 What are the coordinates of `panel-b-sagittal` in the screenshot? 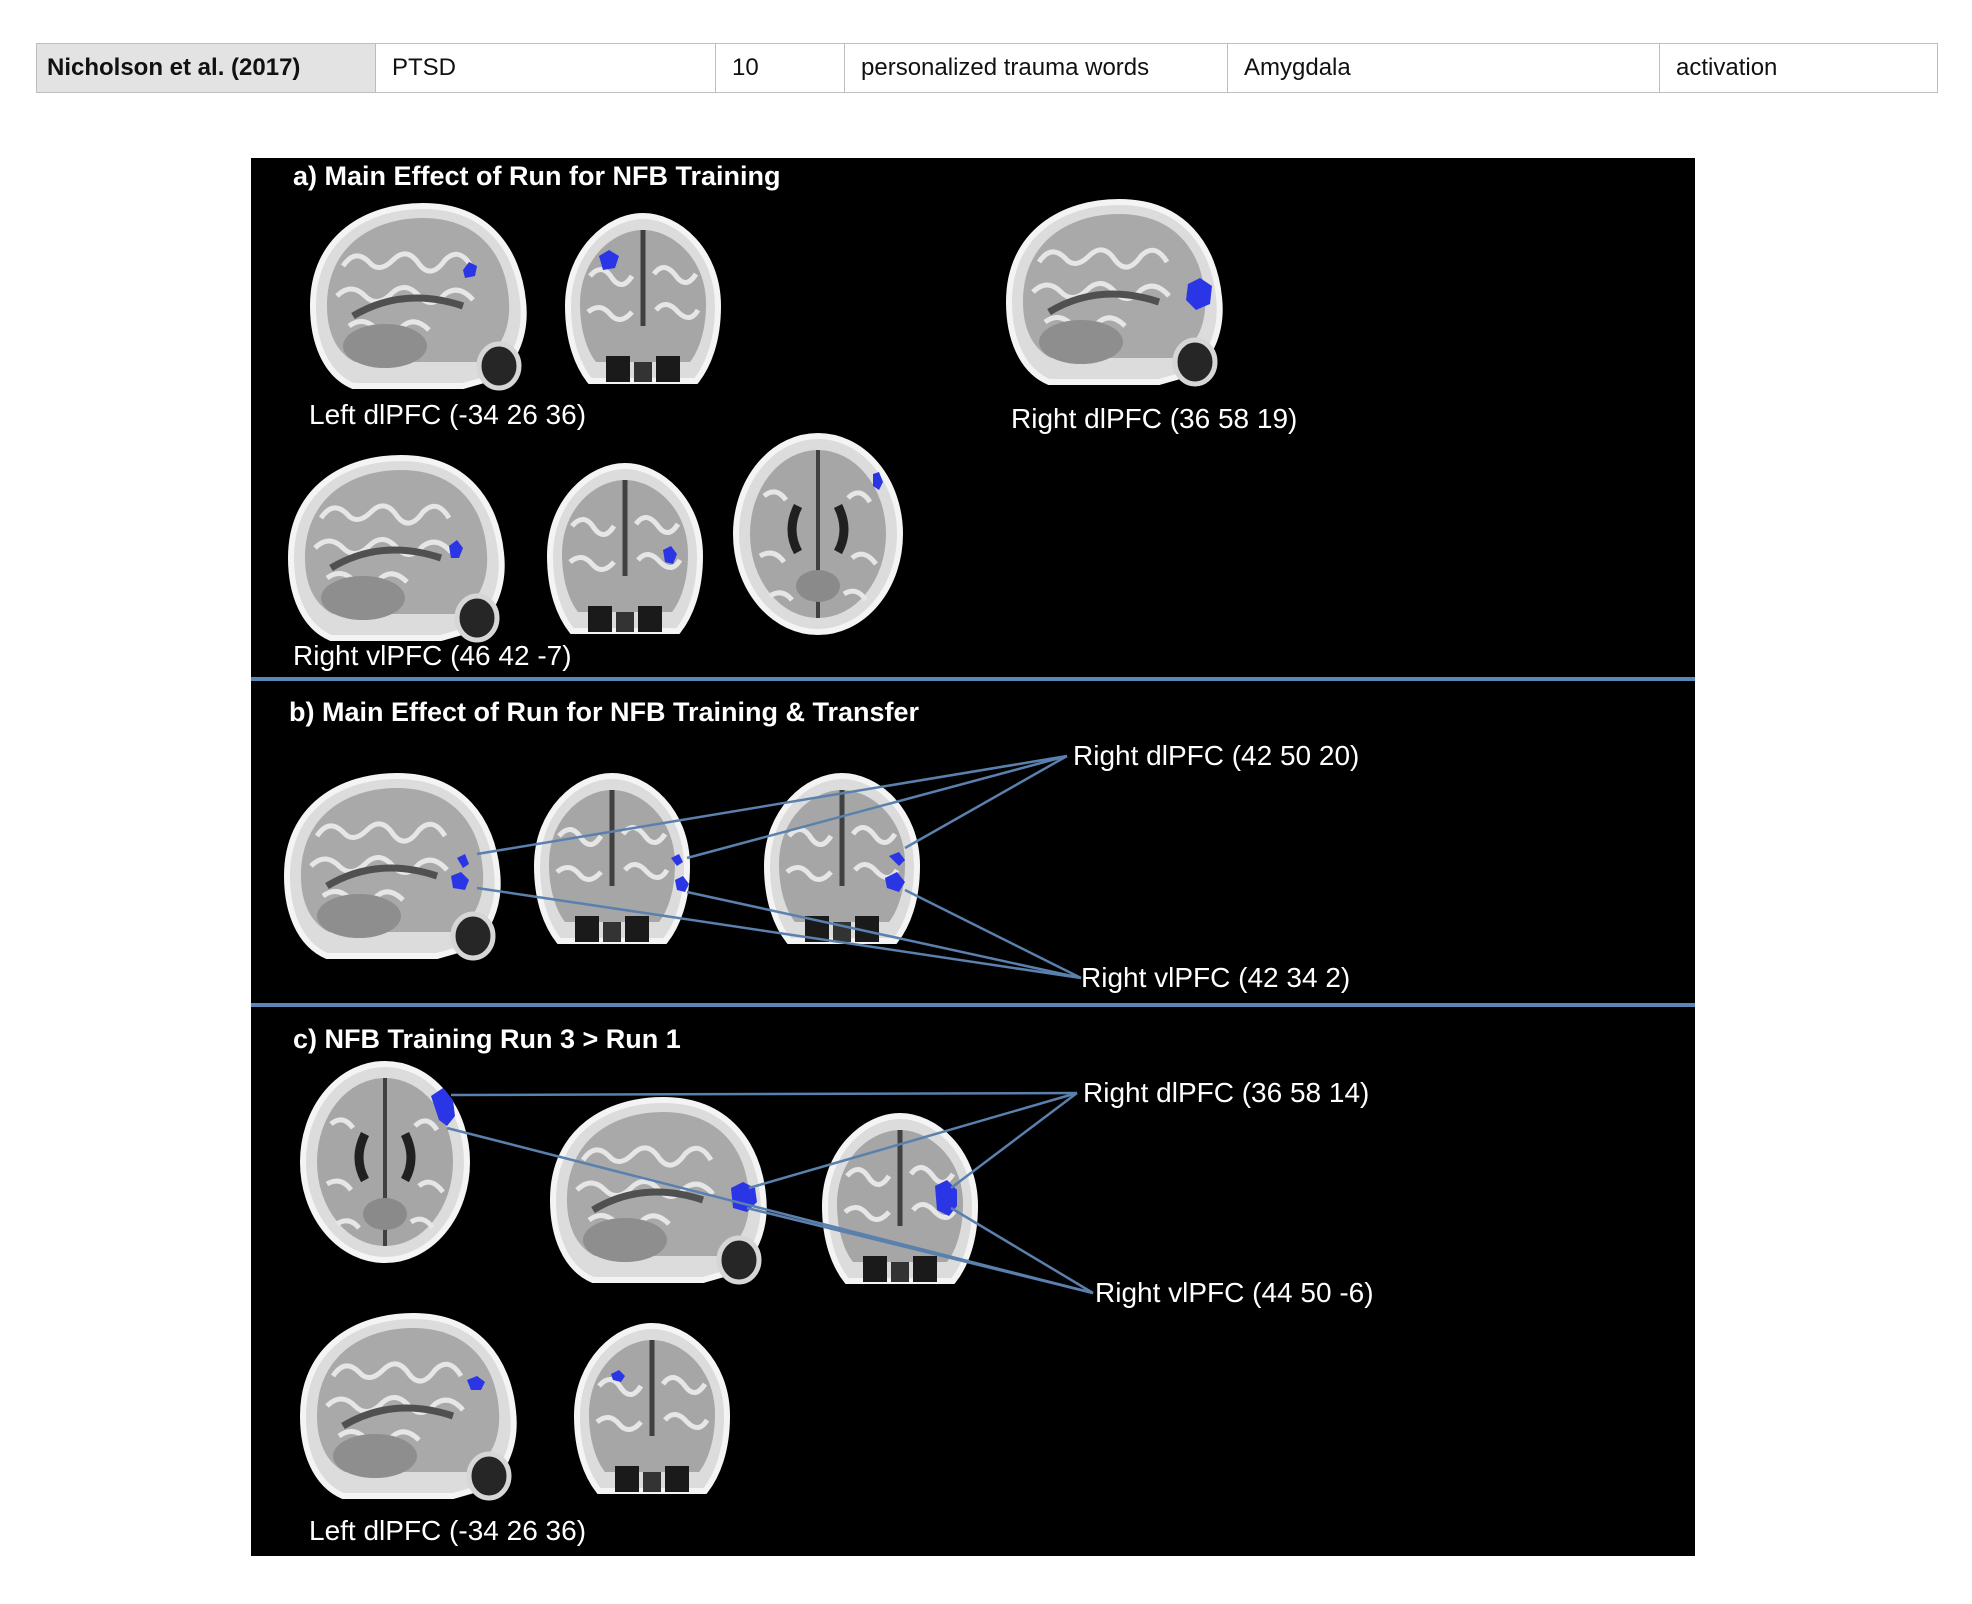 It's located at (392, 867).